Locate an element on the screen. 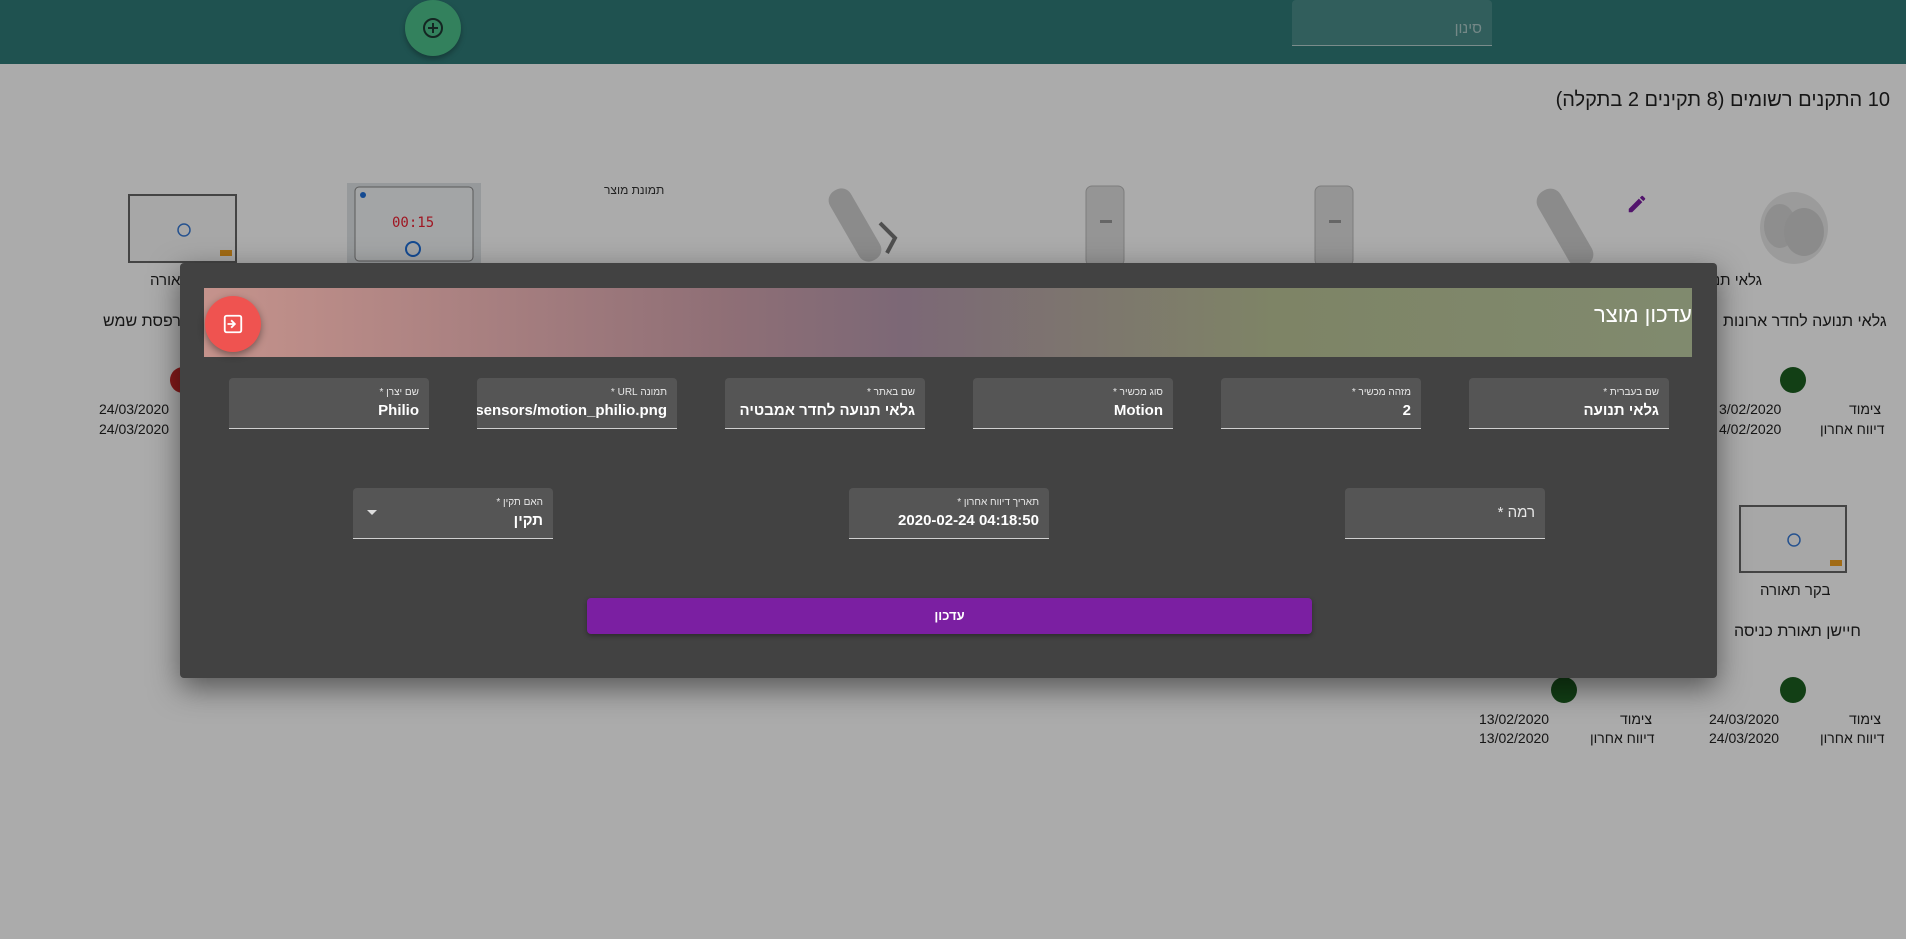 The width and height of the screenshot is (1906, 939). dialog-title: עדכון מוצר is located at coordinates (1642, 314).